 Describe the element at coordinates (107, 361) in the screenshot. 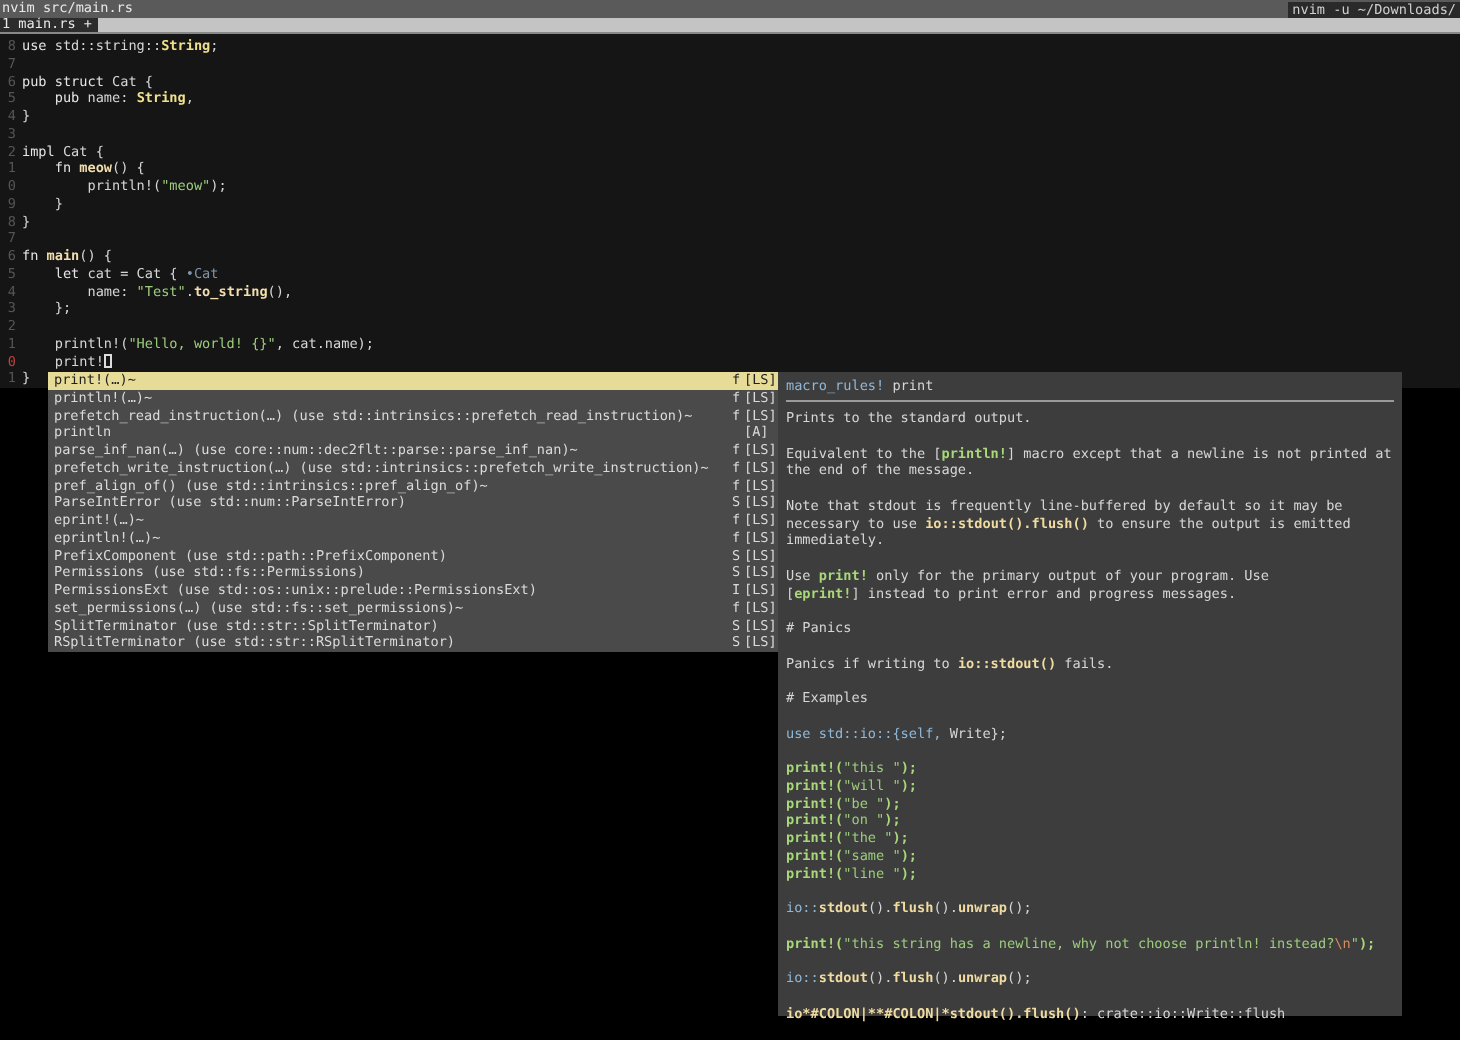

I see `text-cursor` at that location.